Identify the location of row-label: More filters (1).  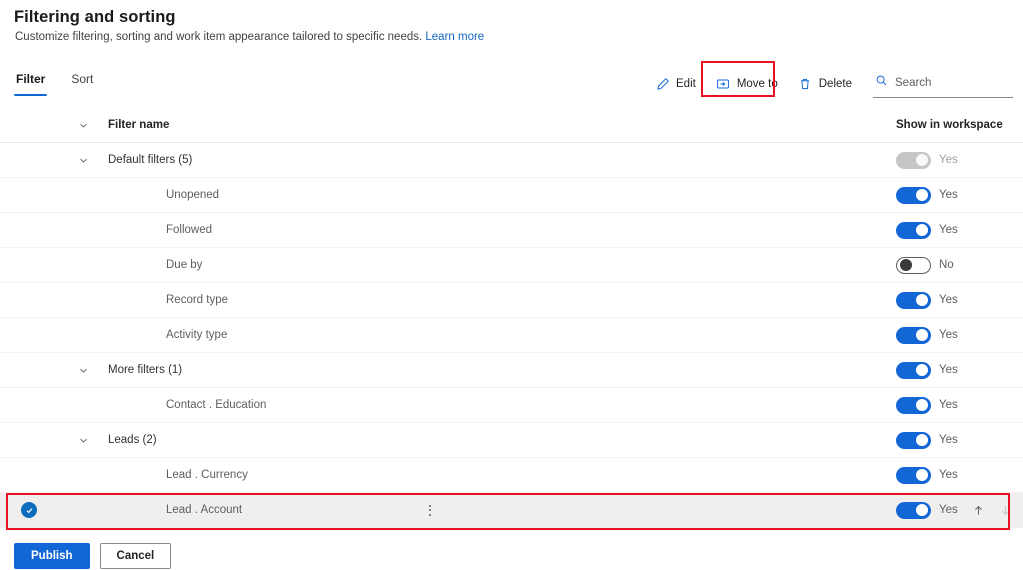
(145, 370).